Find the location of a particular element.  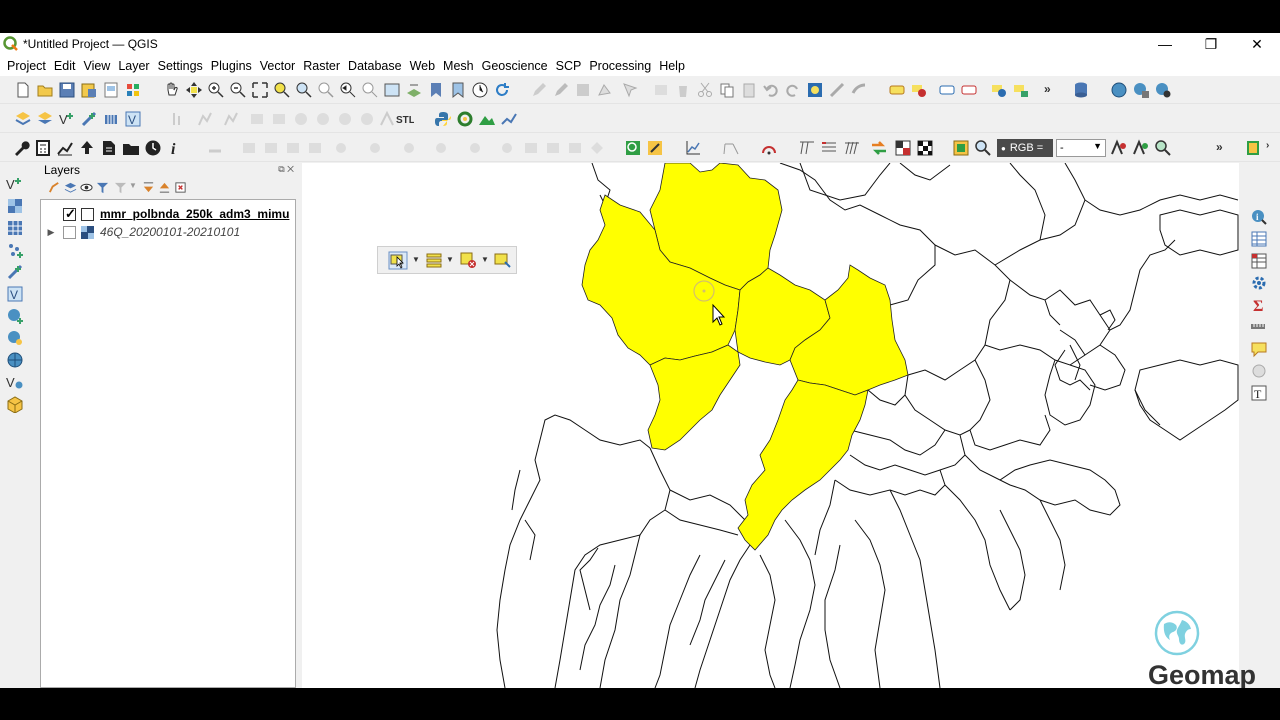

zoom-to-selection-icon is located at coordinates (282, 90).